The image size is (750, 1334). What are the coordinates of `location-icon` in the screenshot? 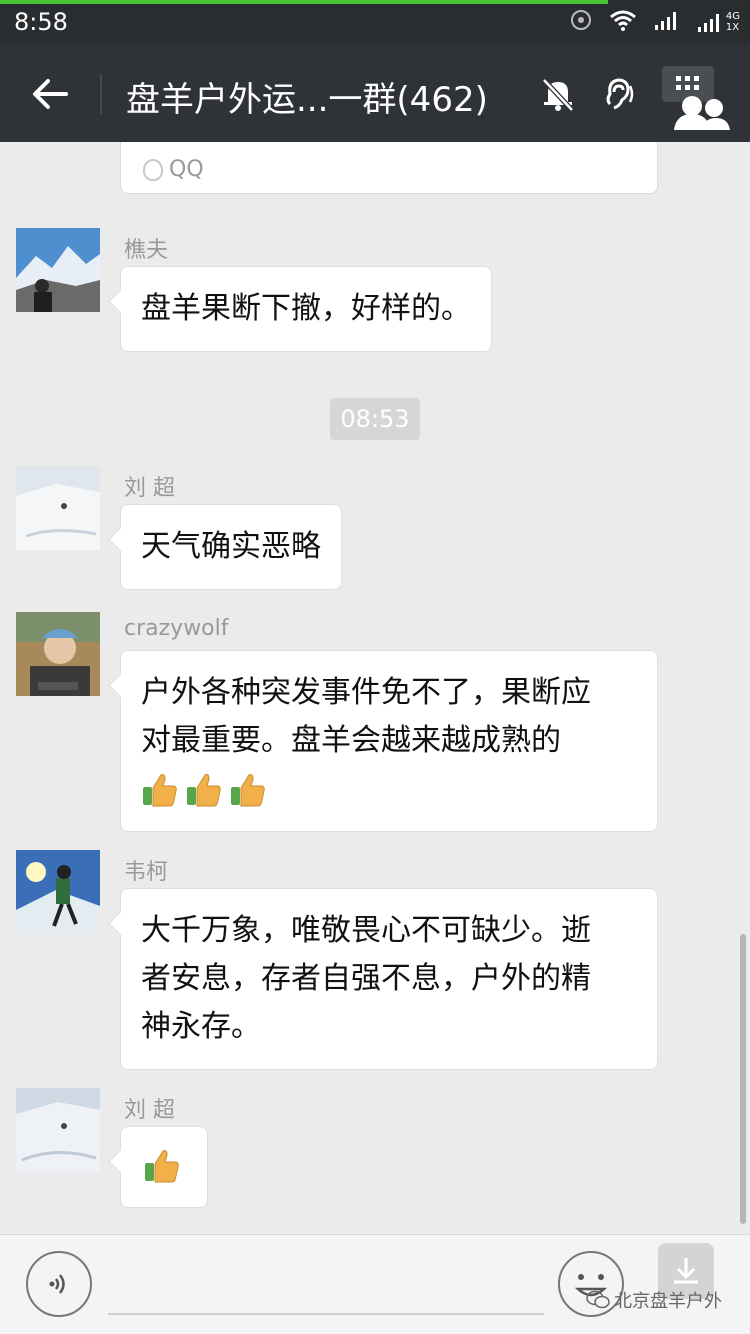 It's located at (581, 22).